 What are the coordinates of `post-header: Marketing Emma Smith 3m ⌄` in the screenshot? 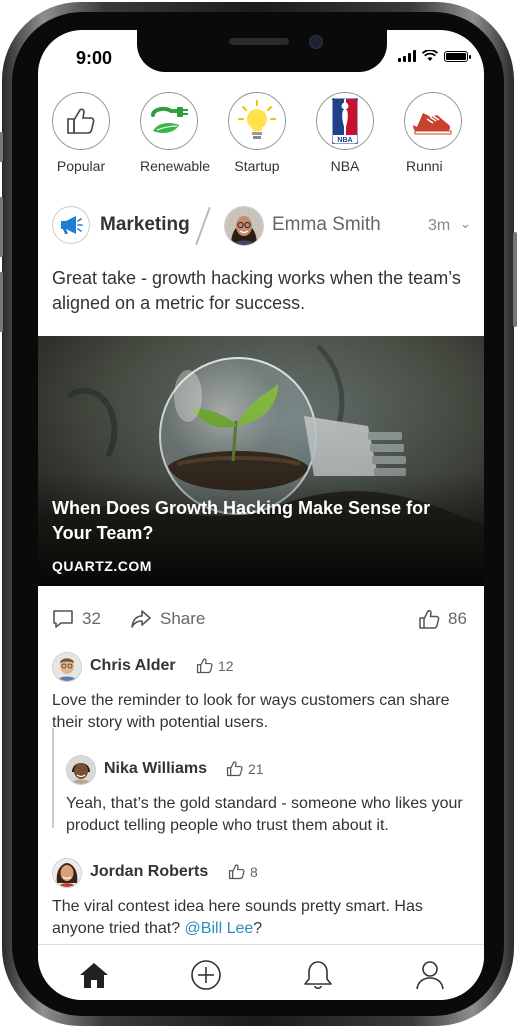 It's located at (262, 225).